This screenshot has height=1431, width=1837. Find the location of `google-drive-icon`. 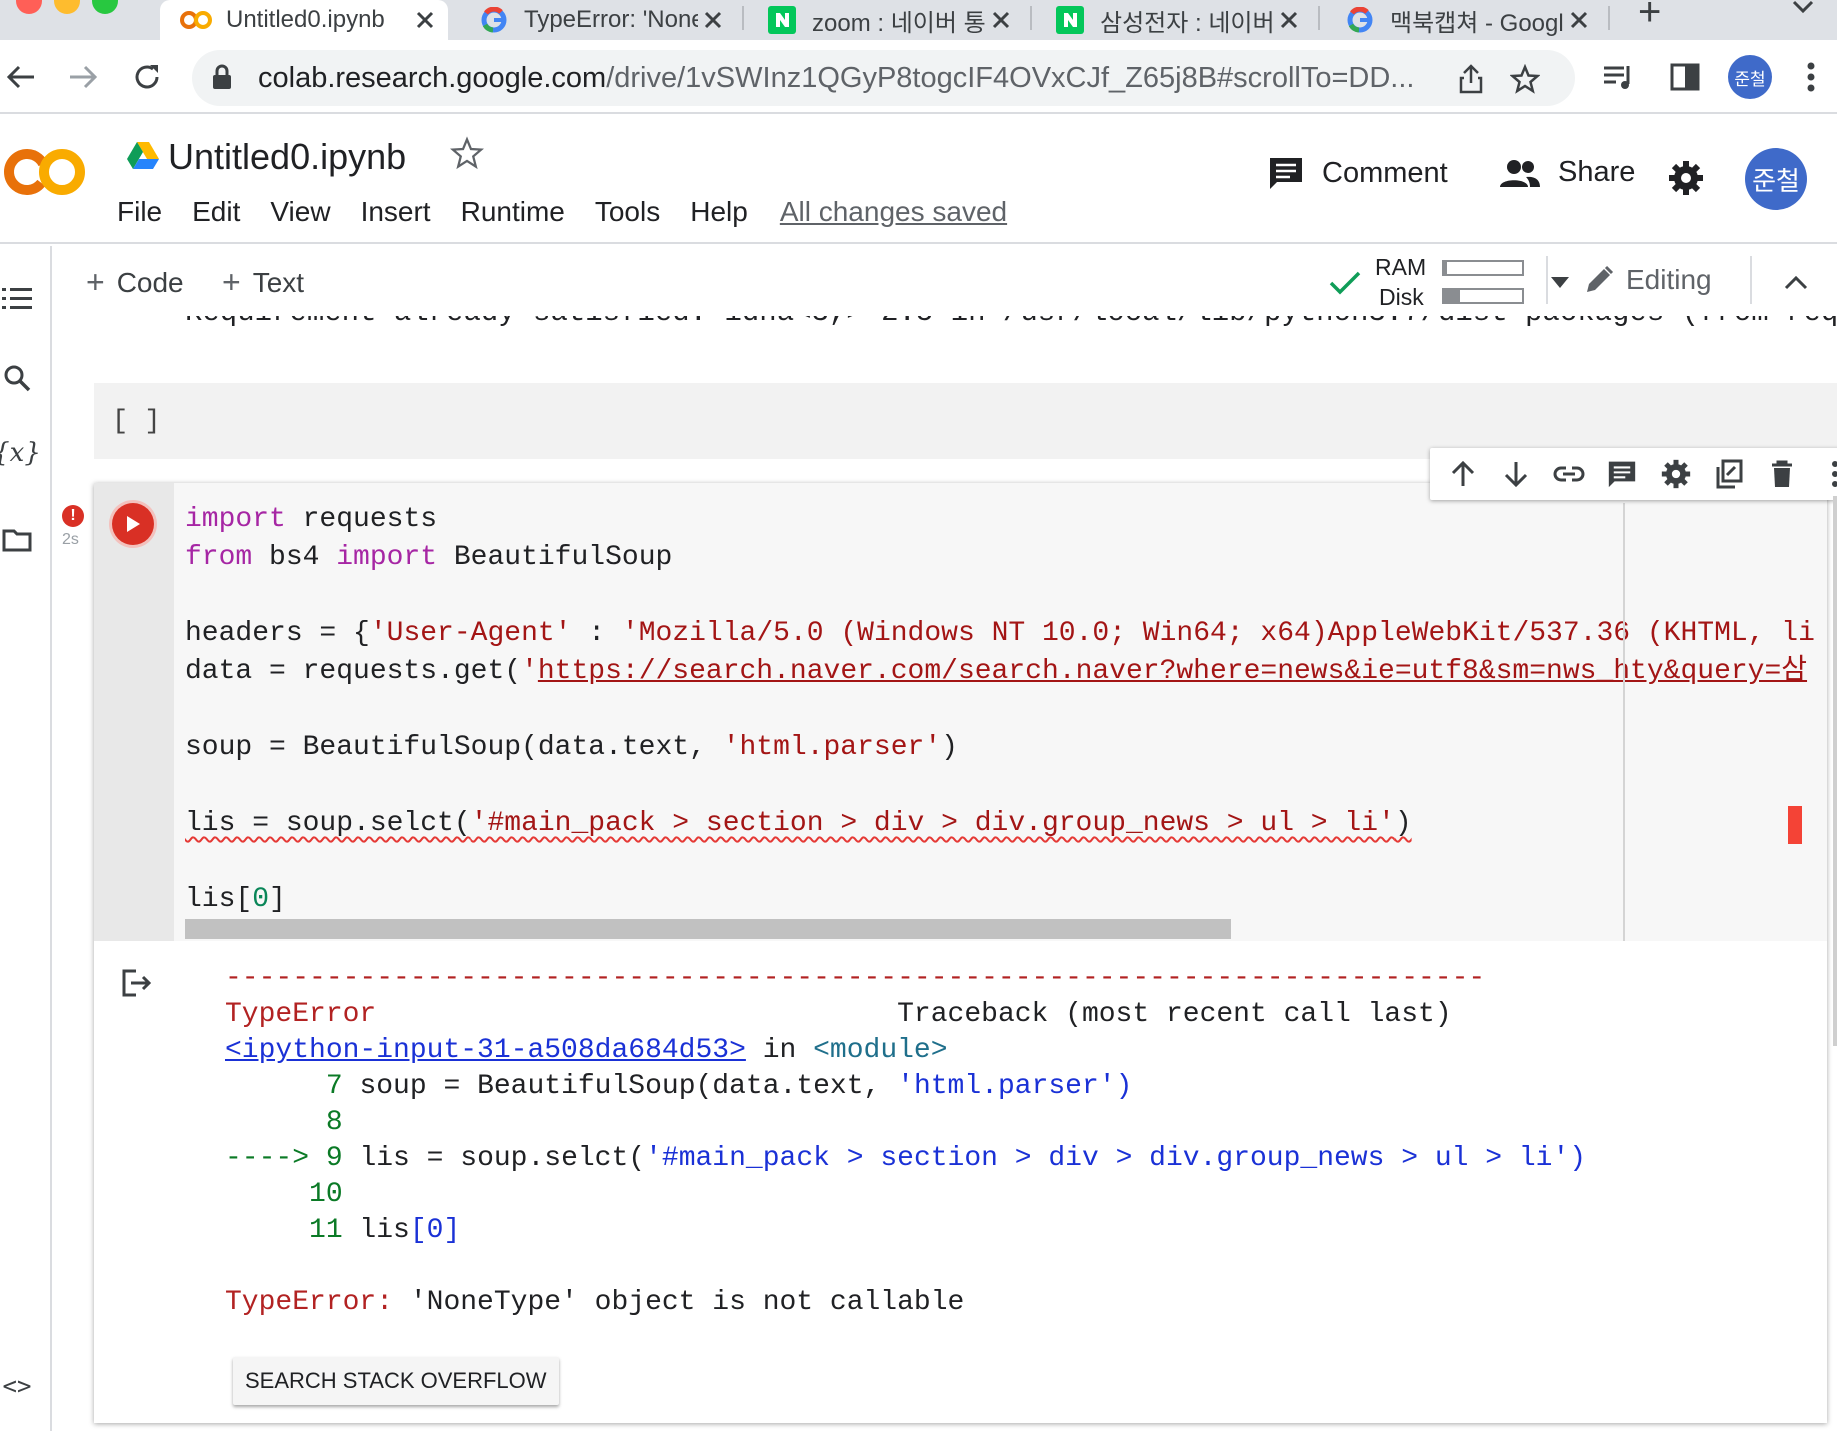

google-drive-icon is located at coordinates (143, 157).